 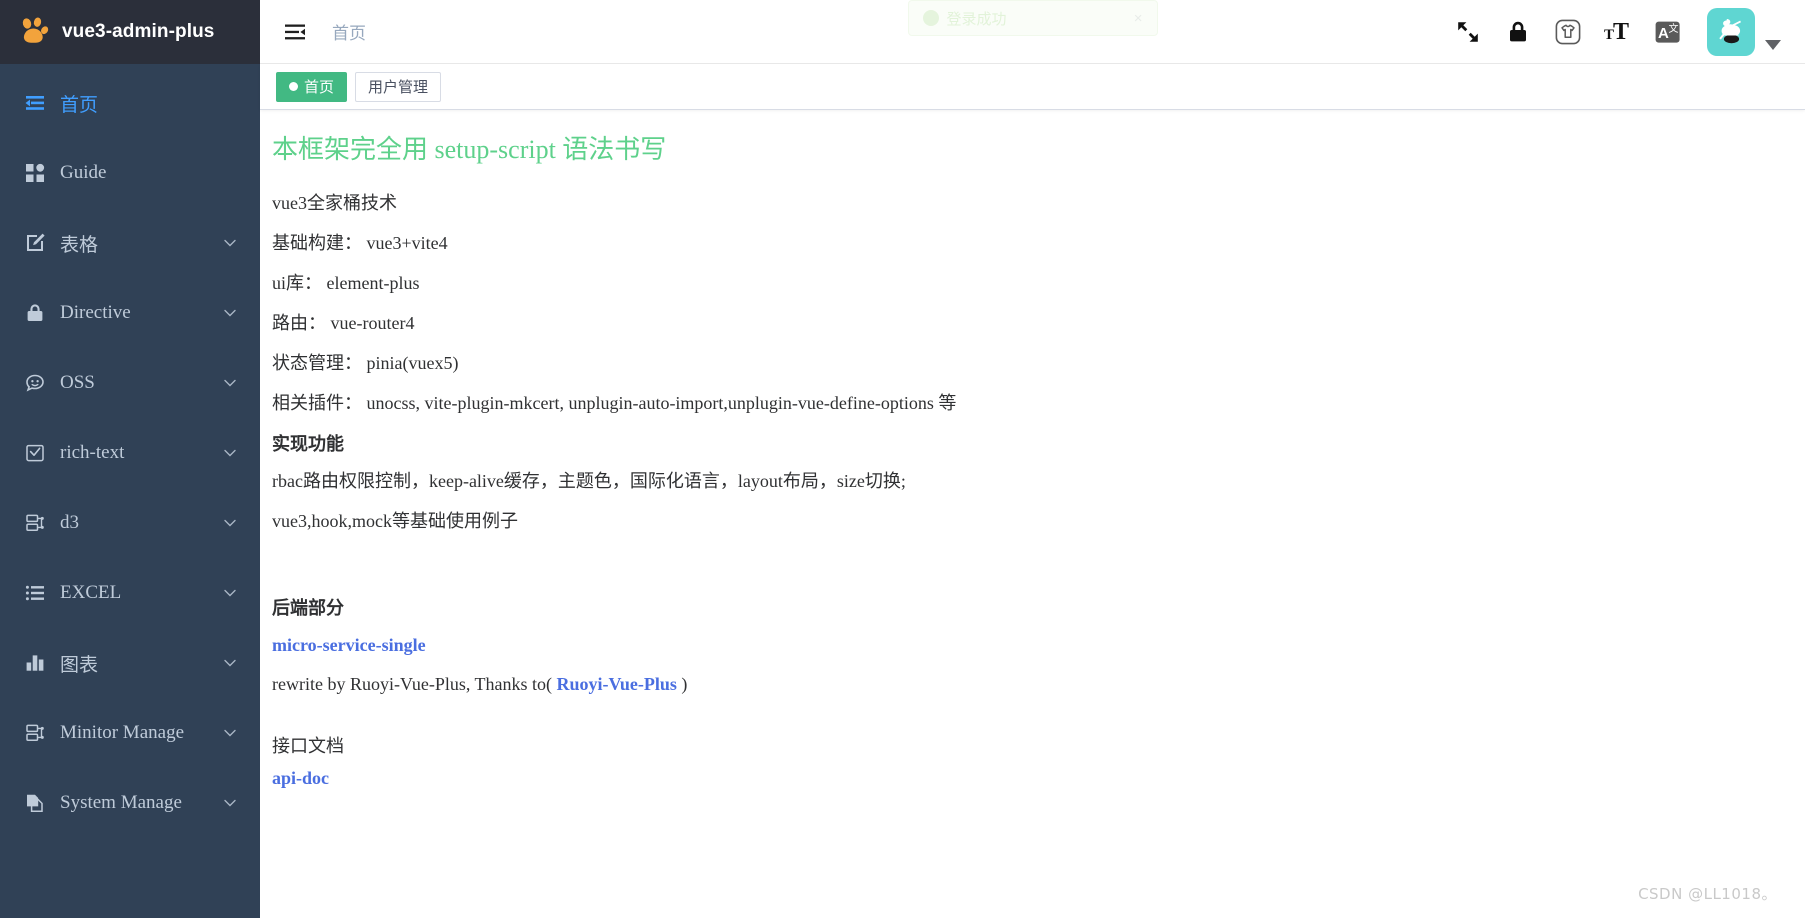 What do you see at coordinates (122, 732) in the screenshot?
I see `sidebar-item-label: Minitor Manage` at bounding box center [122, 732].